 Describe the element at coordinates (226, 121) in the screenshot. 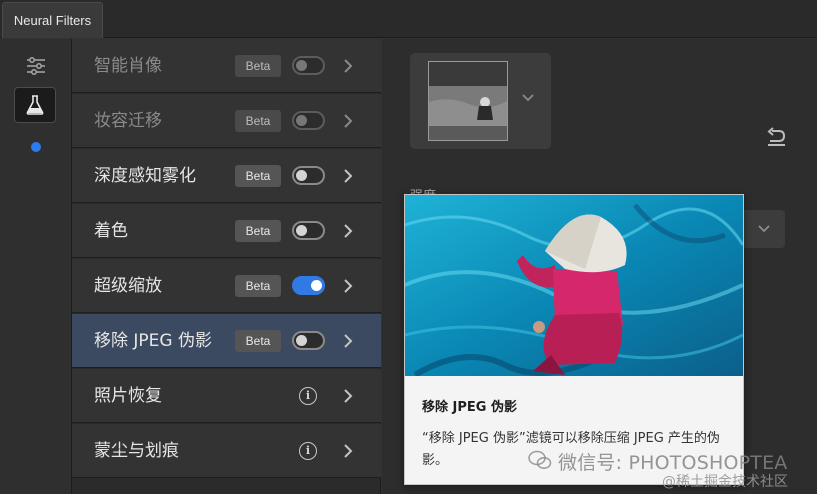

I see `filter-row: 妆容迁移 Beta` at that location.